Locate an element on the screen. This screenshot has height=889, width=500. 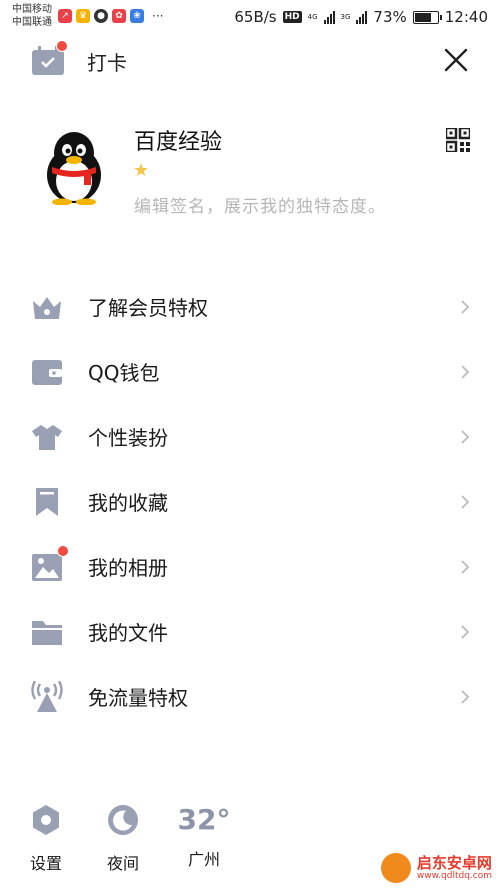
stock-app-icon: ↗ is located at coordinates (65, 16).